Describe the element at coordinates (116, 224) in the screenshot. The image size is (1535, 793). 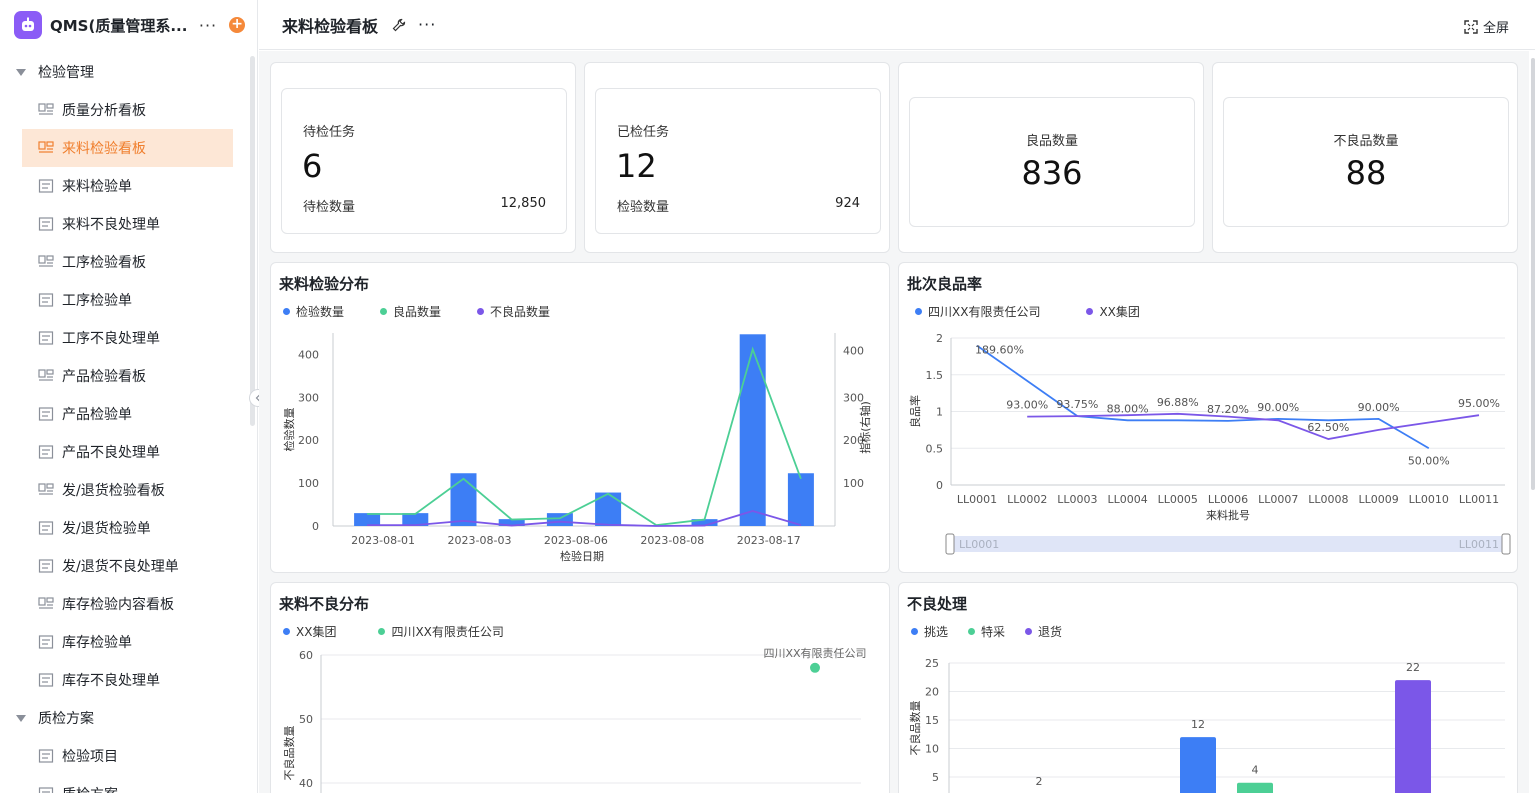
I see `sidebar-item: 来料不良处理单` at that location.